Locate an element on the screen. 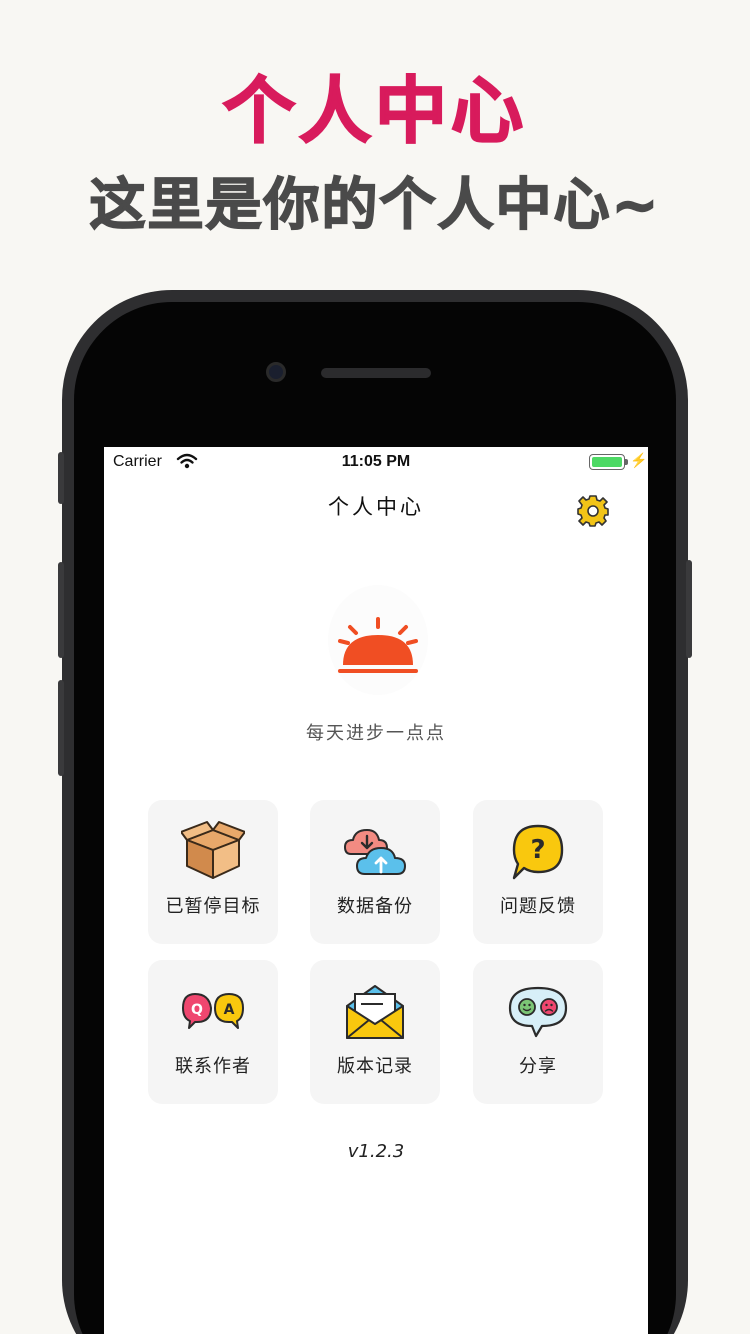 The image size is (750, 1334). menu-item-label: 已暂停目标 is located at coordinates (213, 906).